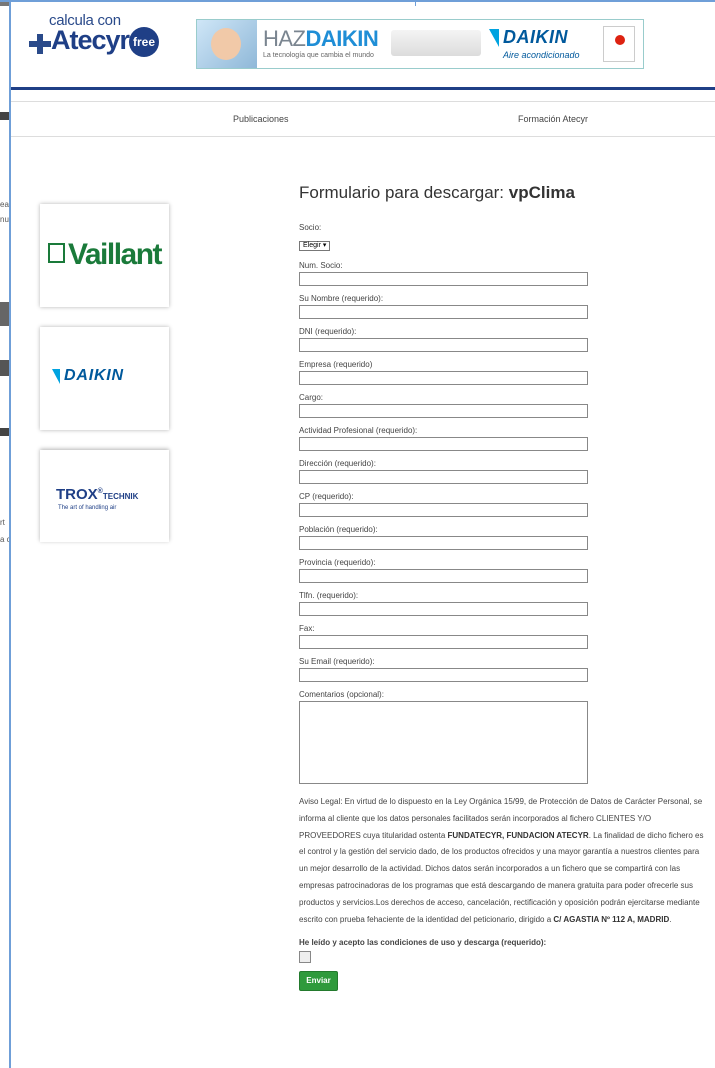  I want to click on background-window-strip: ea nu rt a c, so click(5, 534).